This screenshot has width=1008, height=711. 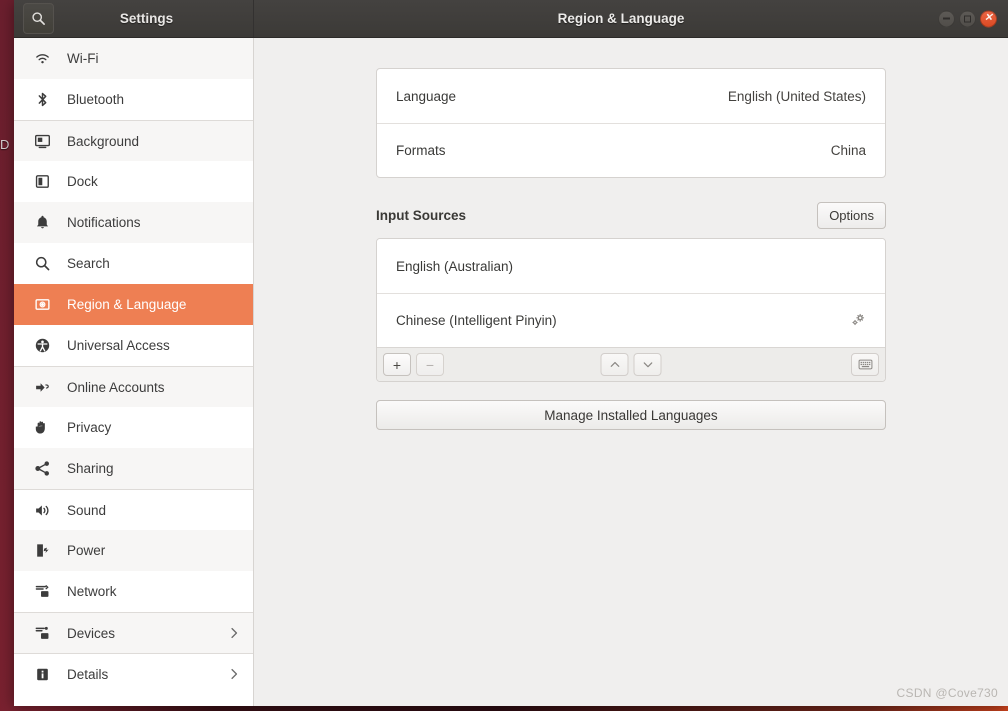 What do you see at coordinates (86, 550) in the screenshot?
I see `sidebar-item-label: Power` at bounding box center [86, 550].